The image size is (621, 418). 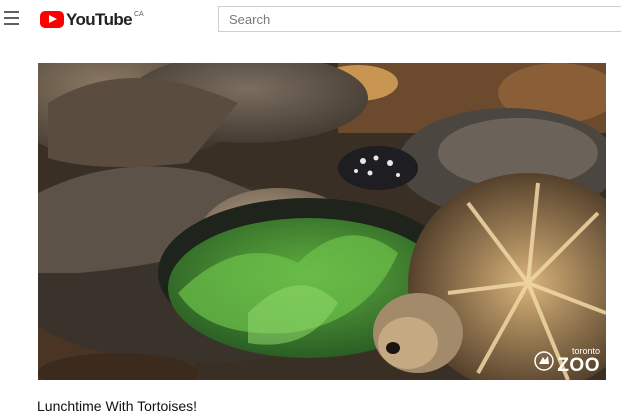 I want to click on toronto-zoo-watermark: toronto ZOO, so click(x=567, y=361).